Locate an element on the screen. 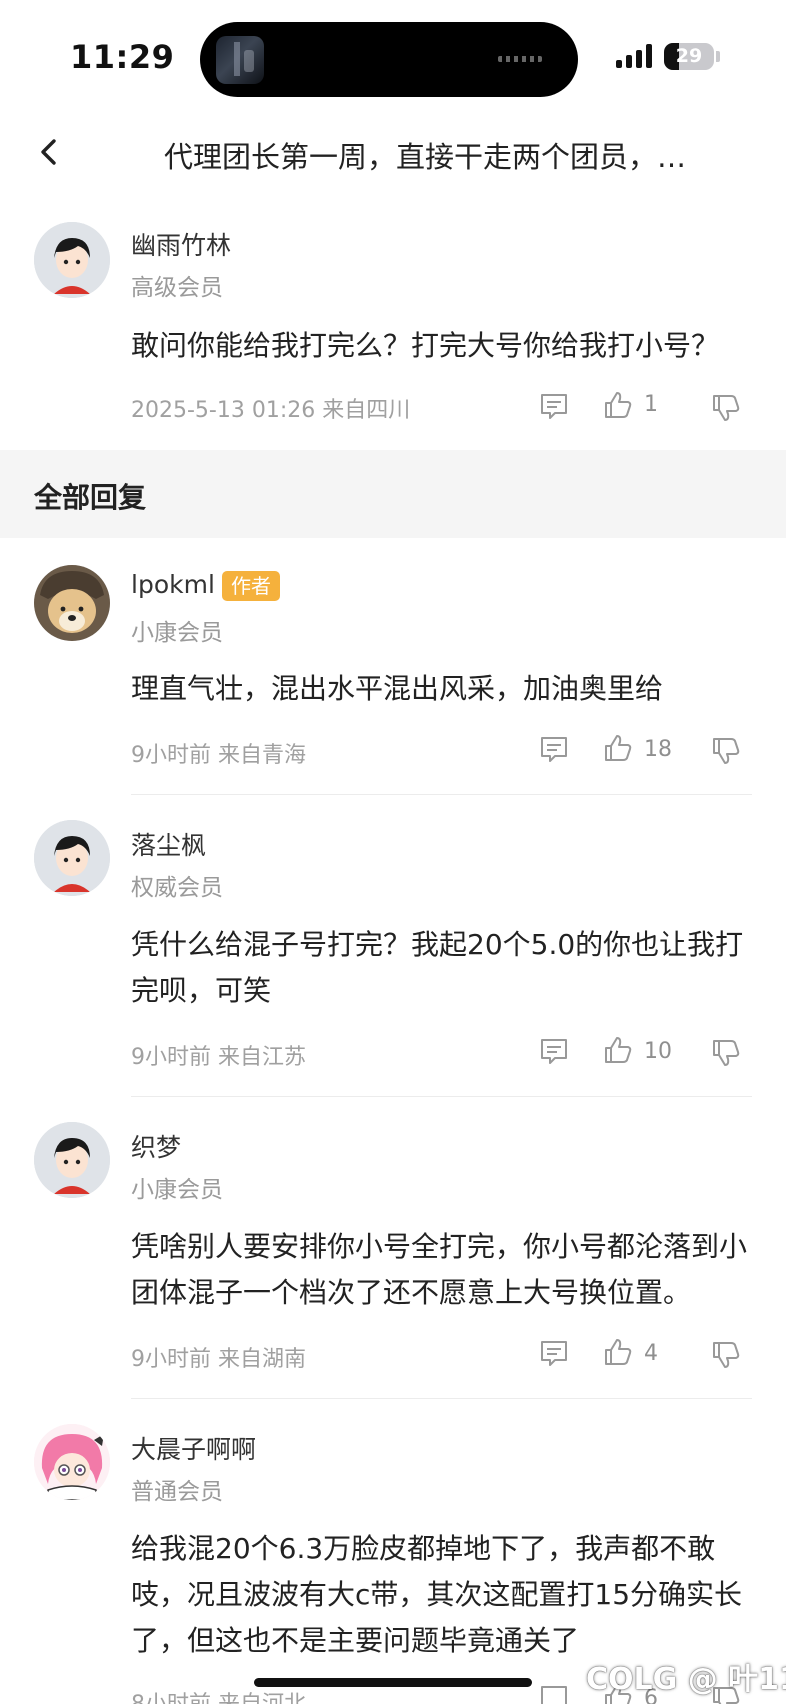 This screenshot has width=786, height=1704. reply-content: 理直气壮，混出水平混出风采，加油奥里给 is located at coordinates (397, 688).